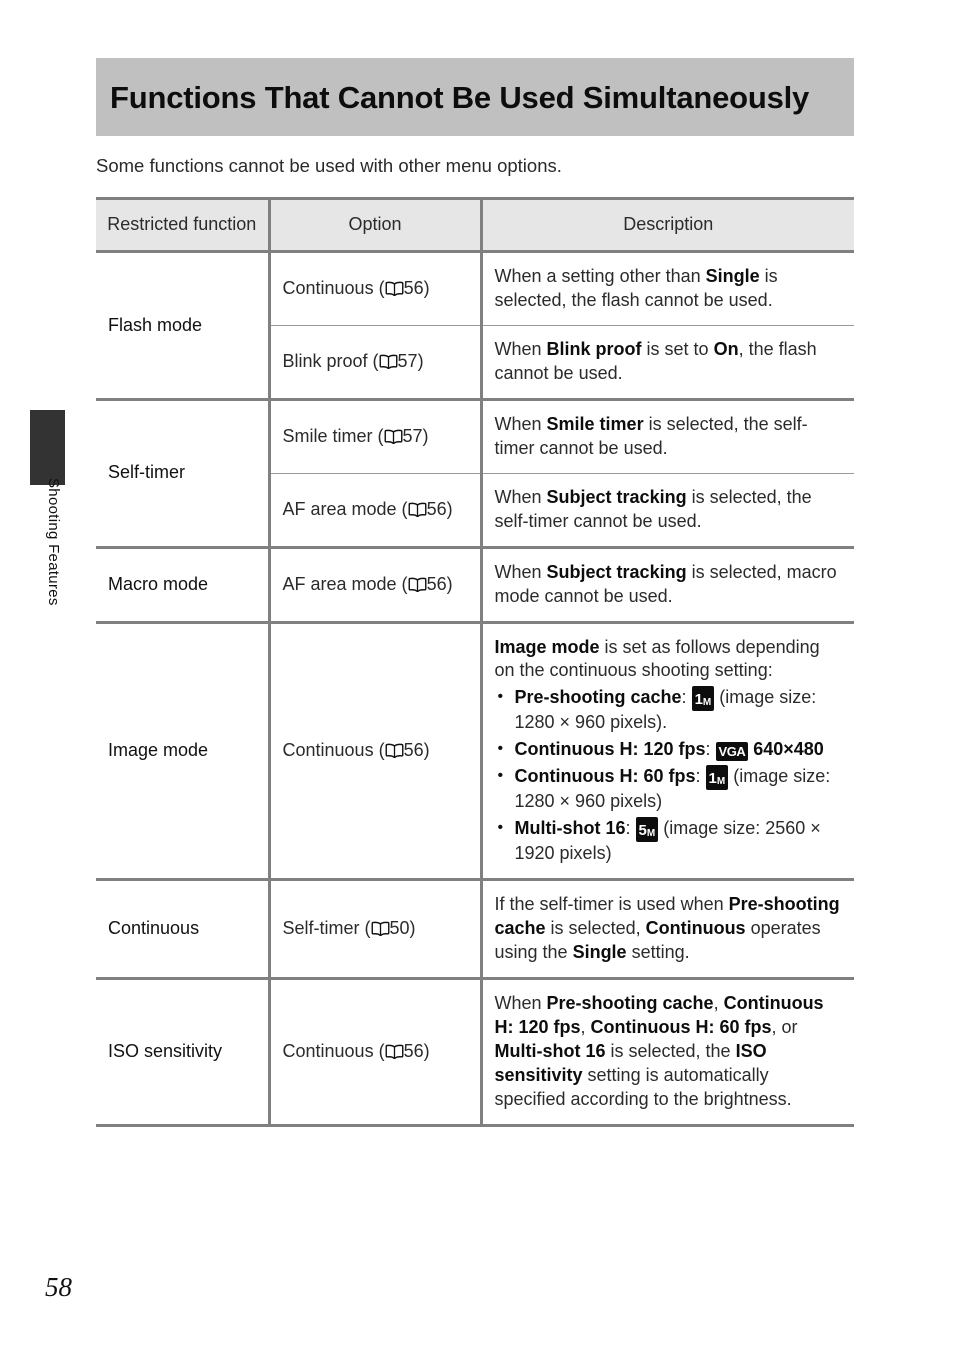 The image size is (954, 1345). Describe the element at coordinates (182, 1051) in the screenshot. I see `cell-restricted-function: ISO sensitivity` at that location.